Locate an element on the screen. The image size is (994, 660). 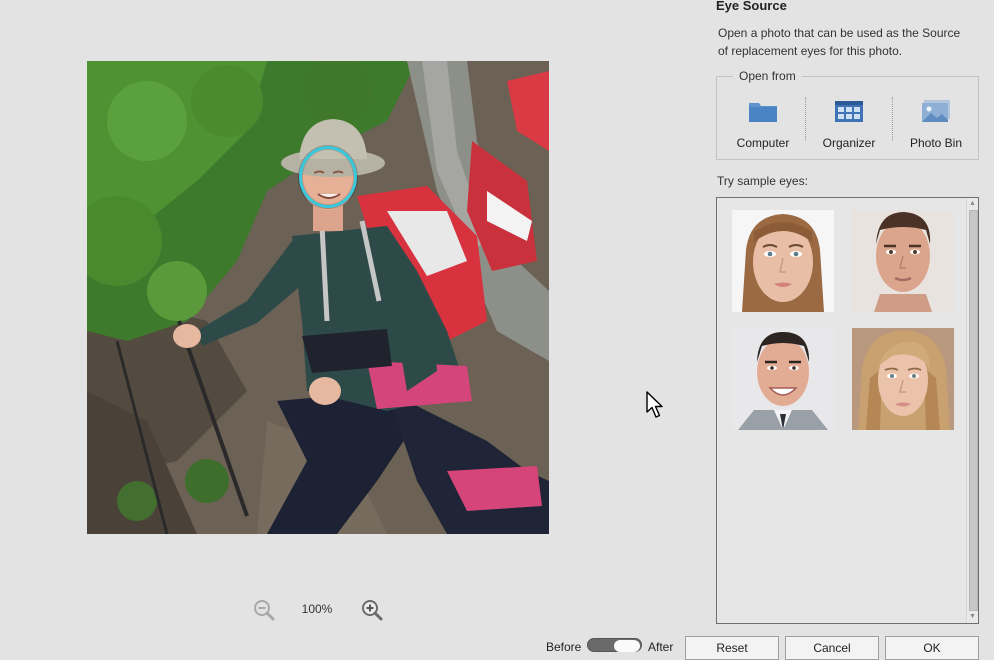
sample-eyes-label: Try sample eyes: is located at coordinates (762, 181).